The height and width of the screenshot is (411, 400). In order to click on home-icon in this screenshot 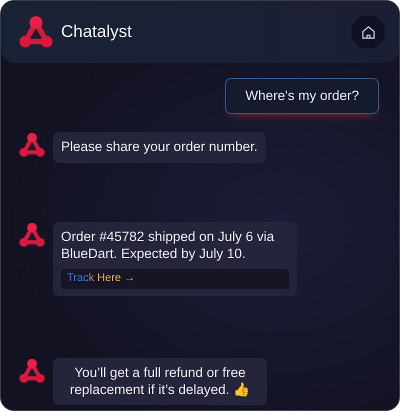, I will do `click(368, 32)`.